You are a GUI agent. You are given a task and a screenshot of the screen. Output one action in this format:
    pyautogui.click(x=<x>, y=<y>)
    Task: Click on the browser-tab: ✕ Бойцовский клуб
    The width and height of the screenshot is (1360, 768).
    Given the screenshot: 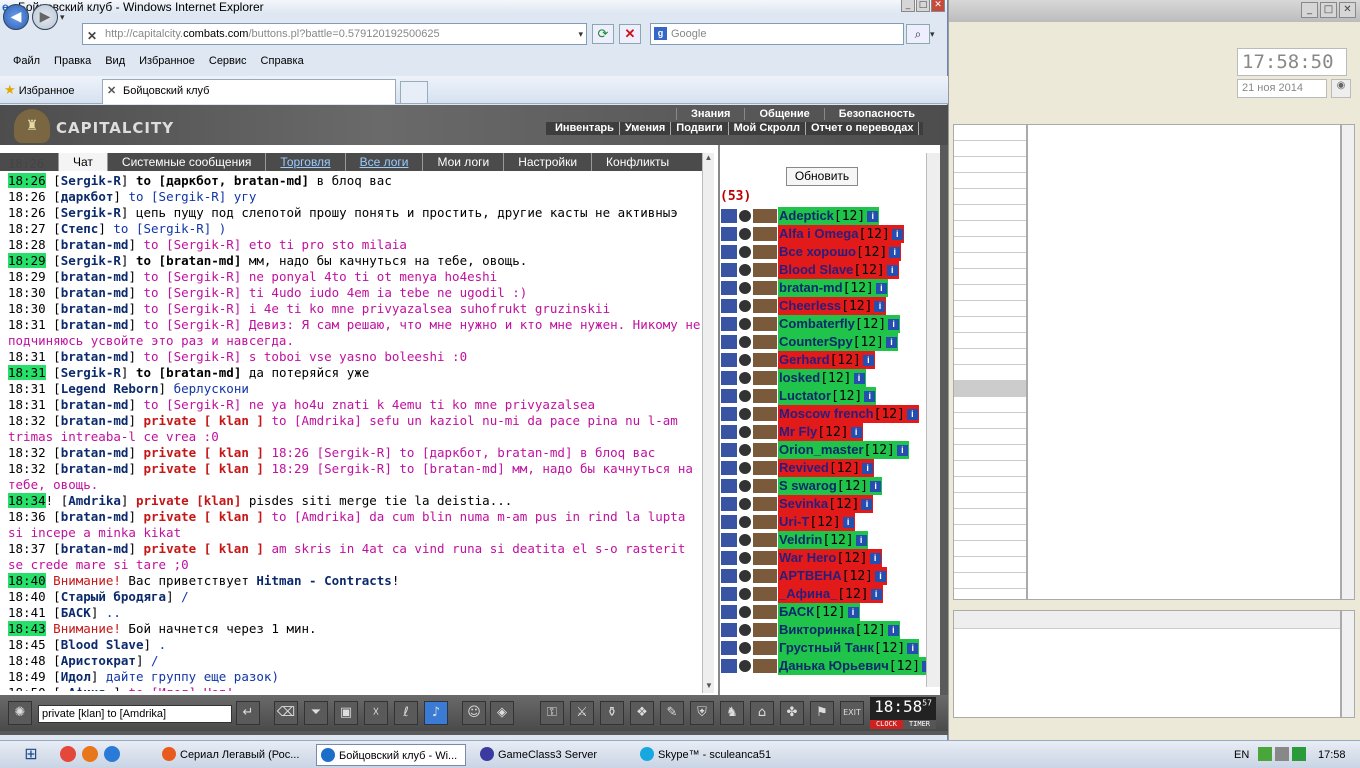 What is the action you would take?
    pyautogui.click(x=249, y=91)
    